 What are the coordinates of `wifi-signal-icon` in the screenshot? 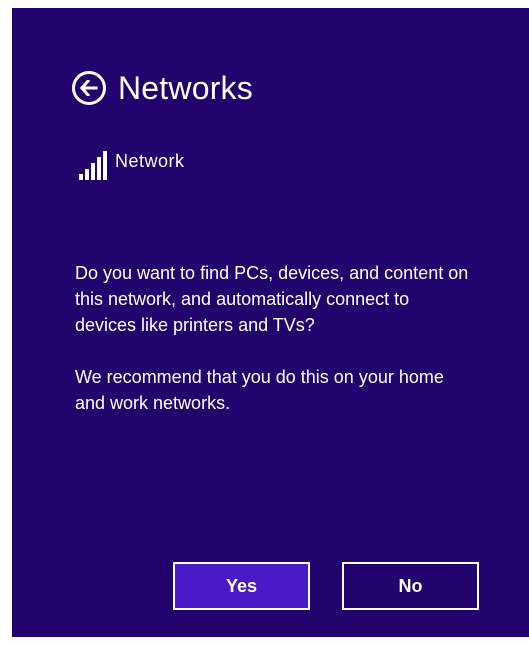 It's located at (95, 165).